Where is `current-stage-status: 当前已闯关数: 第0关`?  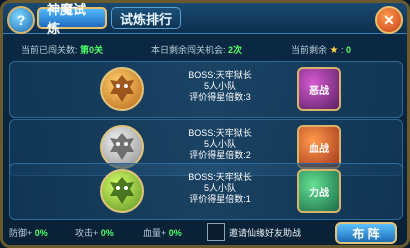 current-stage-status: 当前已闯关数: 第0关 is located at coordinates (62, 50).